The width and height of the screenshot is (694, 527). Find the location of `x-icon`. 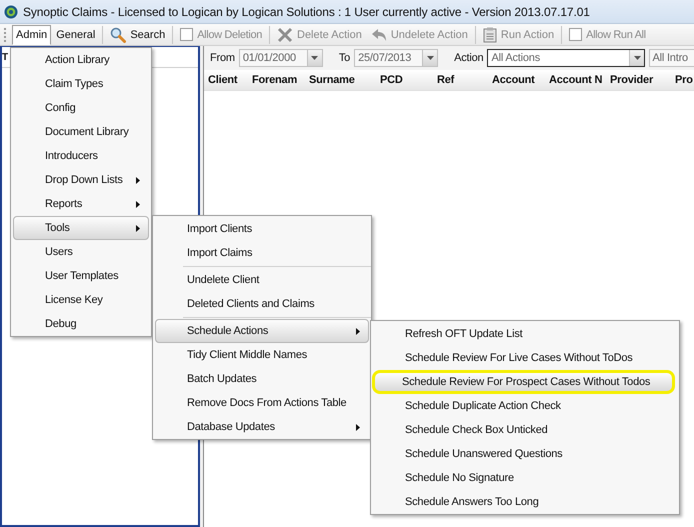

x-icon is located at coordinates (285, 34).